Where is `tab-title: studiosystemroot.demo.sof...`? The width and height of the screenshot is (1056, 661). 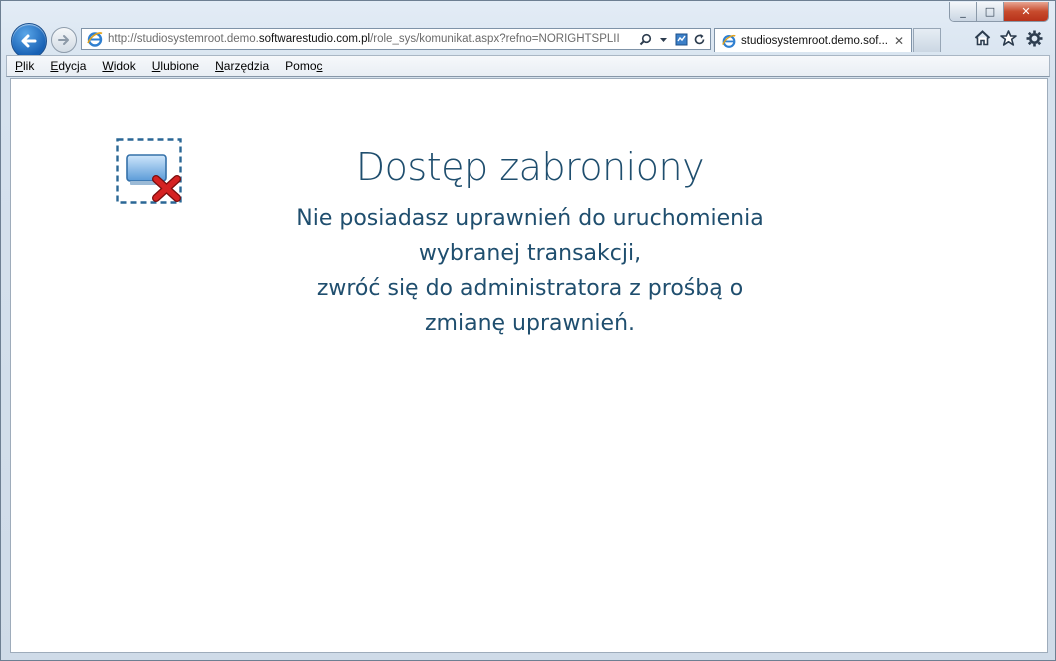 tab-title: studiosystemroot.demo.sof... is located at coordinates (815, 40).